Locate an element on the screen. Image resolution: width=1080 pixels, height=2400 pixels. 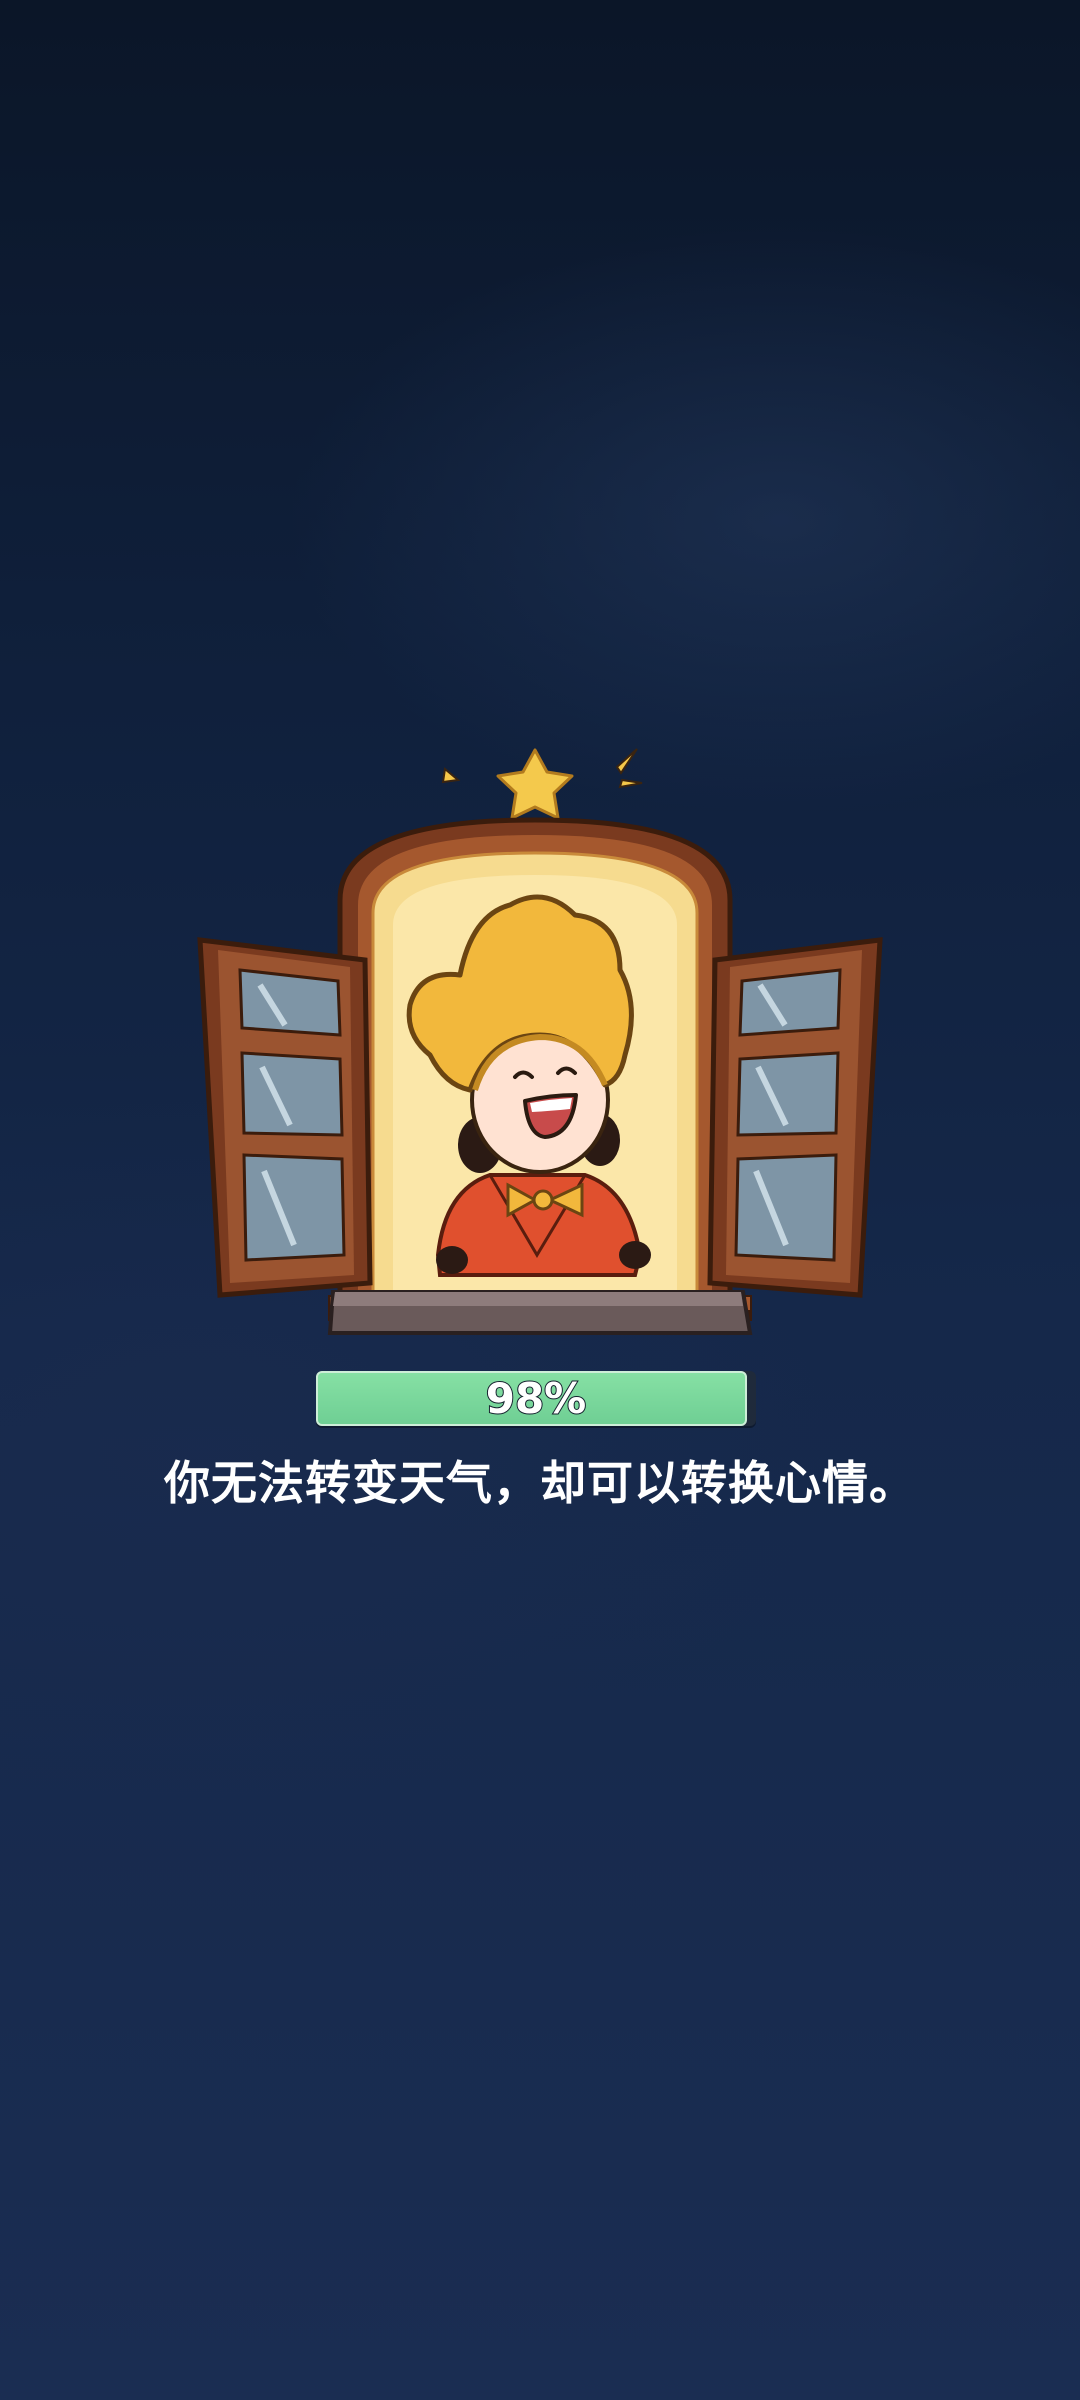
star-icon is located at coordinates (535, 784).